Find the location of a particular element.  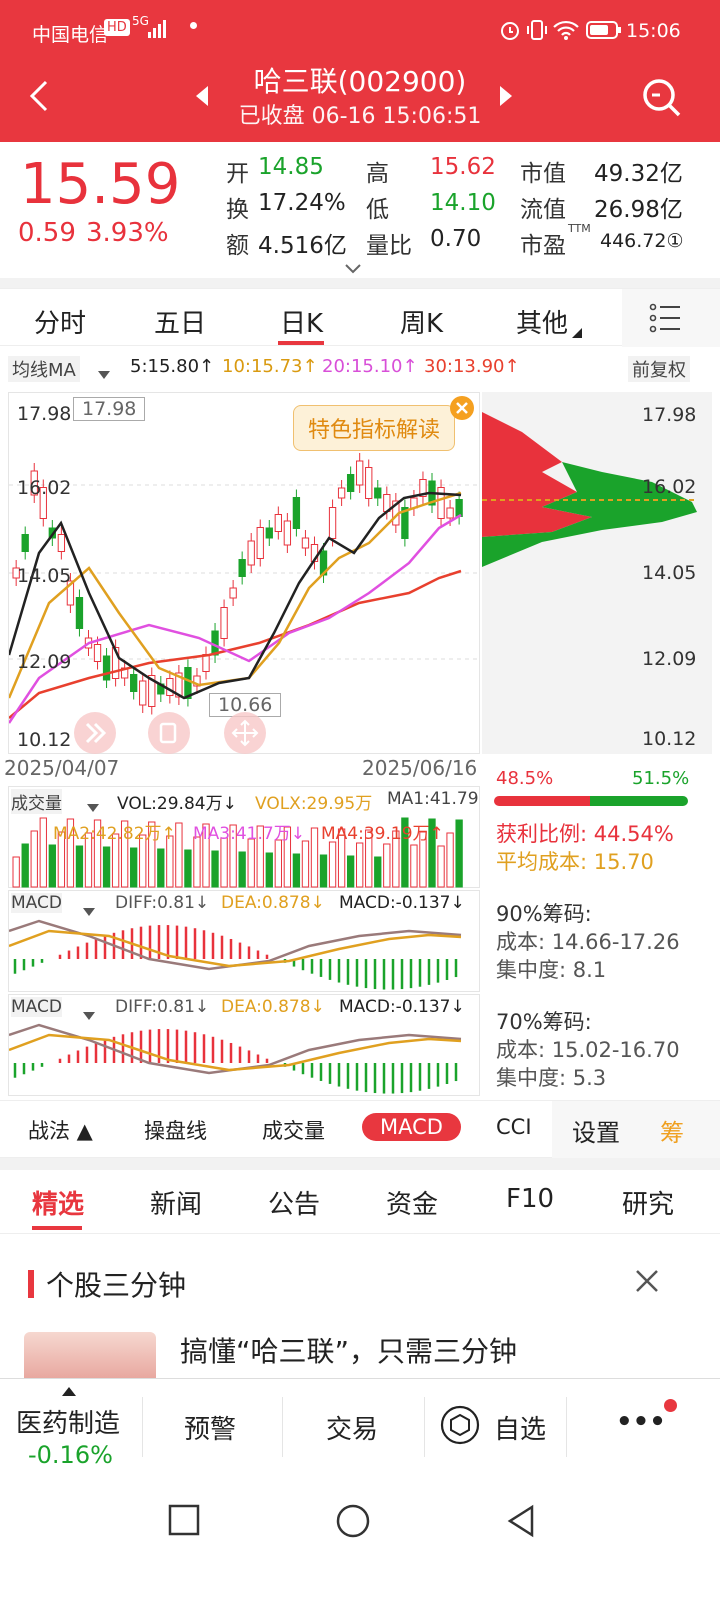

ma-selector: 均线MA is located at coordinates (44, 369).